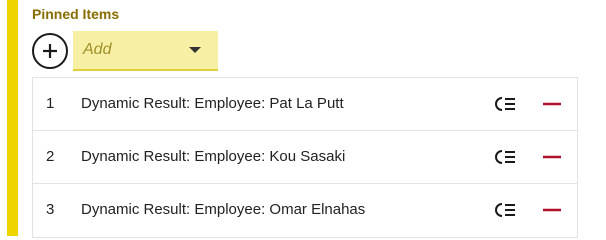 Image resolution: width=606 pixels, height=240 pixels. I want to click on section-title: Pinned Items, so click(76, 14).